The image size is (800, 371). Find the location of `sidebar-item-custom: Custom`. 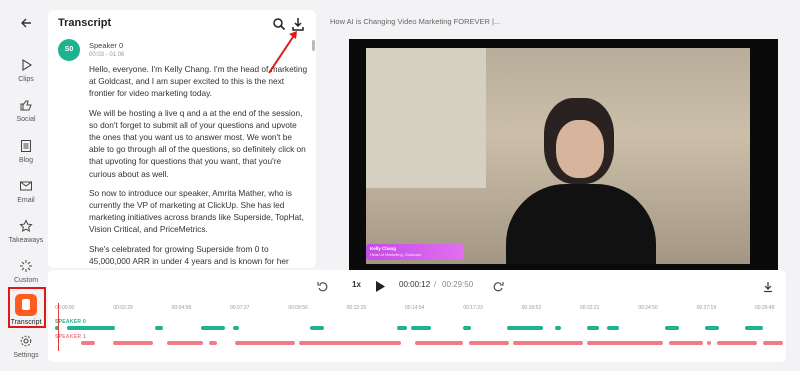

sidebar-item-custom: Custom is located at coordinates (26, 271).